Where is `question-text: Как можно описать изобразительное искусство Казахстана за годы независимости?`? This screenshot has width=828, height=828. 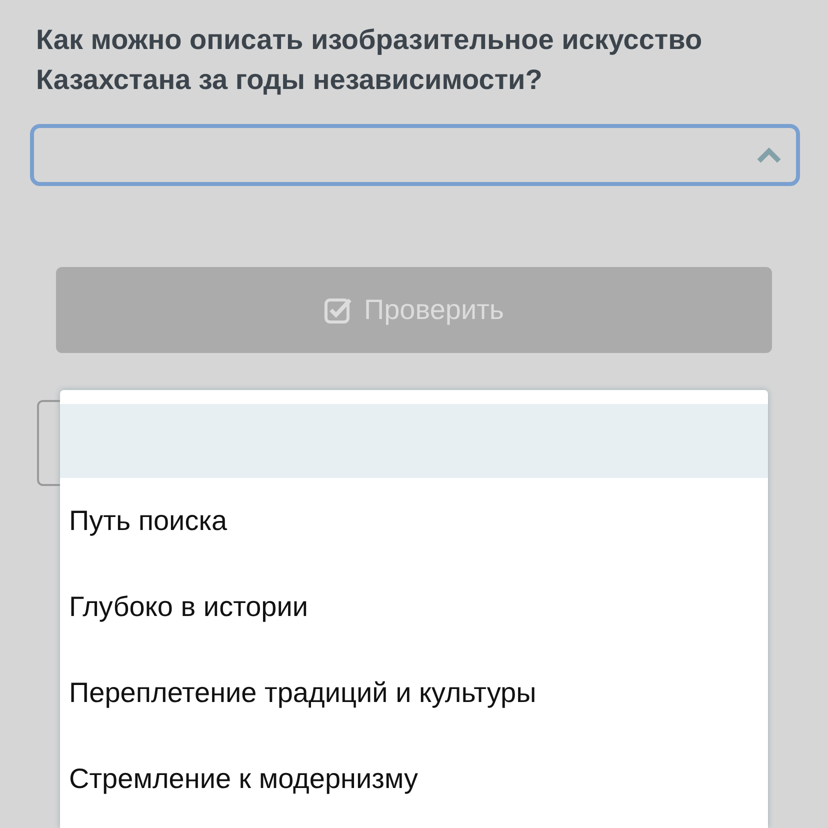 question-text: Как можно описать изобразительное искусство Казахстана за годы независимости? is located at coordinates (370, 60).